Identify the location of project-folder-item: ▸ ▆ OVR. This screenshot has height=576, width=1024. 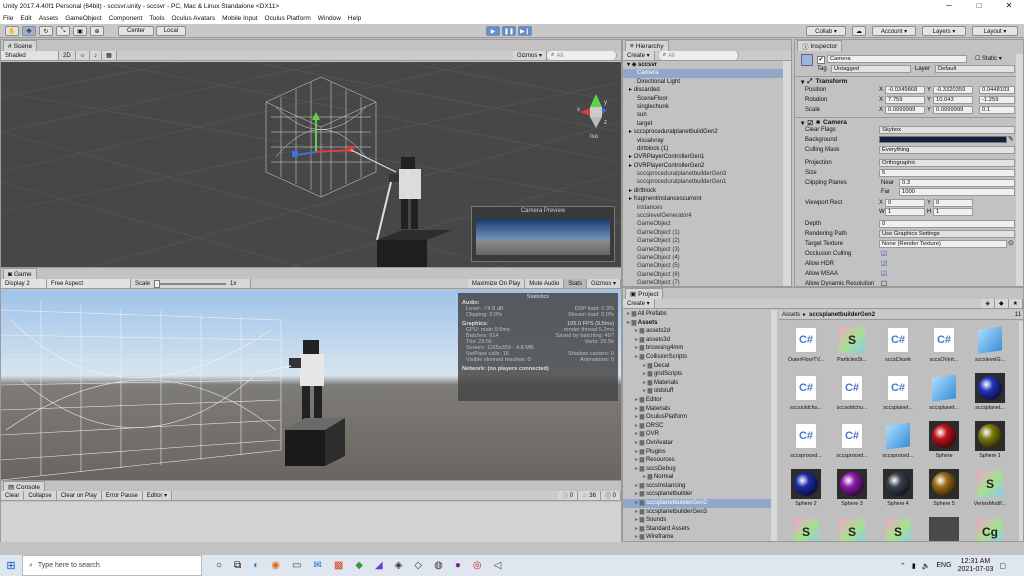
(697, 434).